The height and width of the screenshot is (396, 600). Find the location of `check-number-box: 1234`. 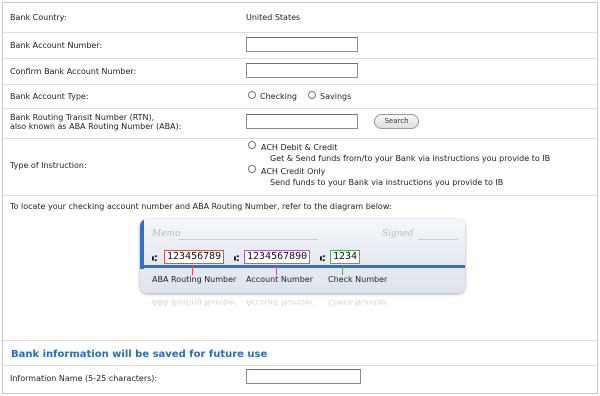

check-number-box: 1234 is located at coordinates (345, 257).